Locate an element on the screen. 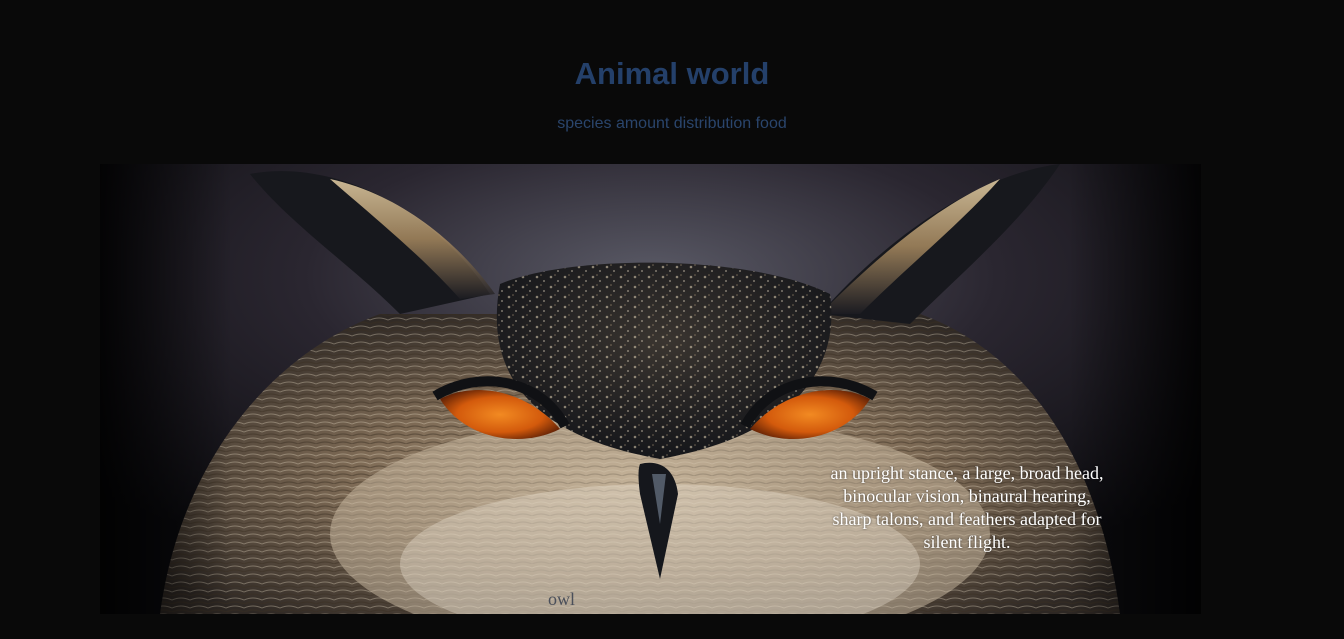 This screenshot has width=1344, height=639. nav-link-food: food is located at coordinates (771, 123).